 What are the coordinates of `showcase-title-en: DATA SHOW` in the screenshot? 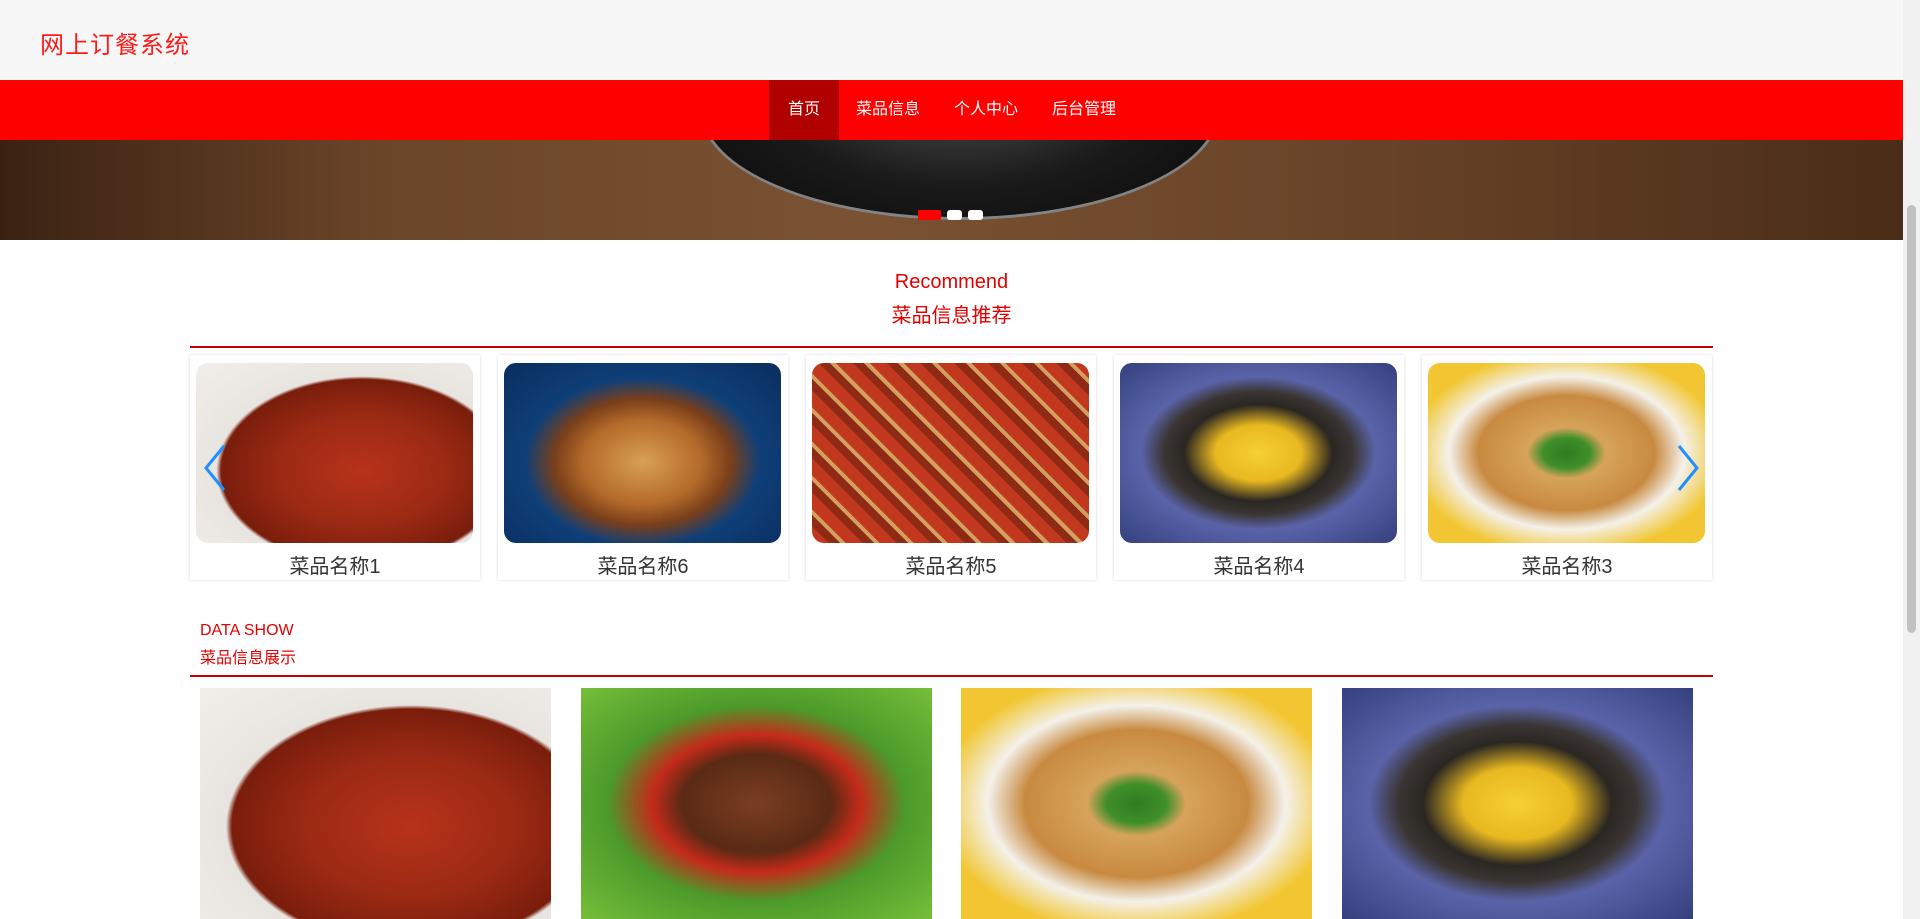 It's located at (247, 630).